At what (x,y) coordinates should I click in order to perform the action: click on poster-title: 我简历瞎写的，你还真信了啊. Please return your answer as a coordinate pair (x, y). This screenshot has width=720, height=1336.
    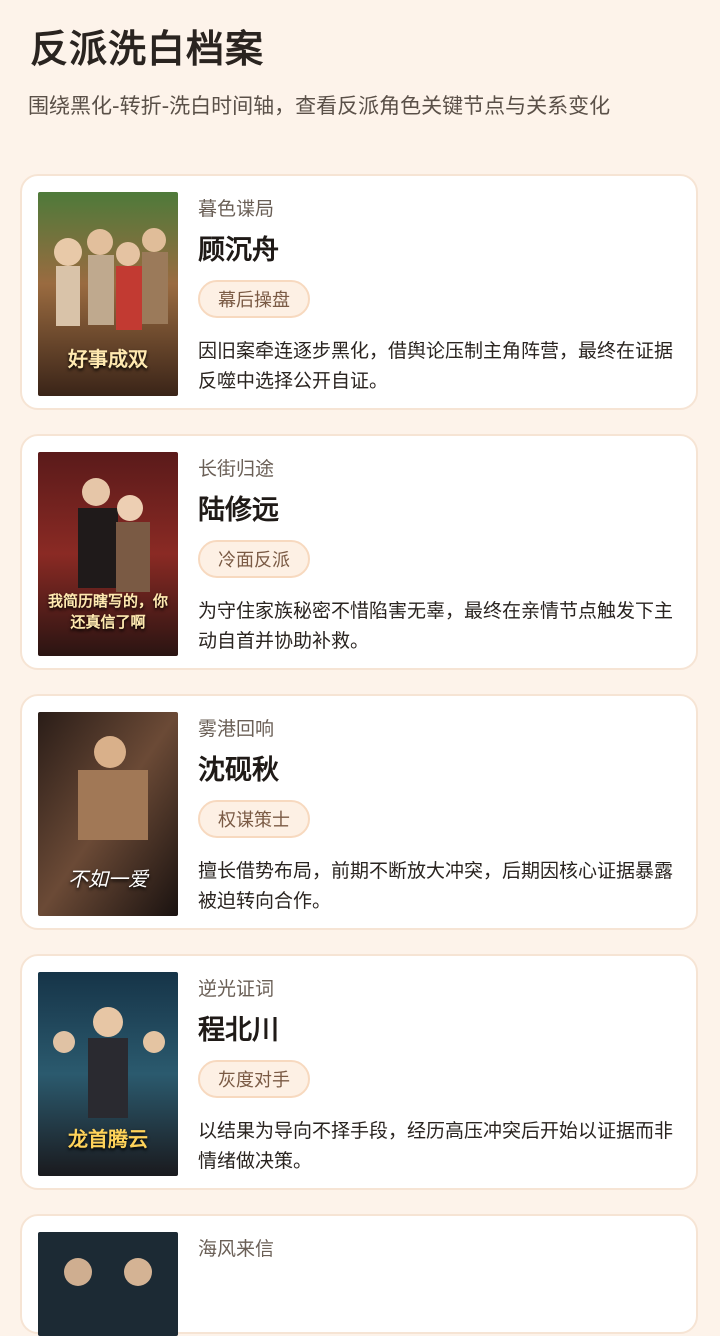
    Looking at the image, I should click on (107, 611).